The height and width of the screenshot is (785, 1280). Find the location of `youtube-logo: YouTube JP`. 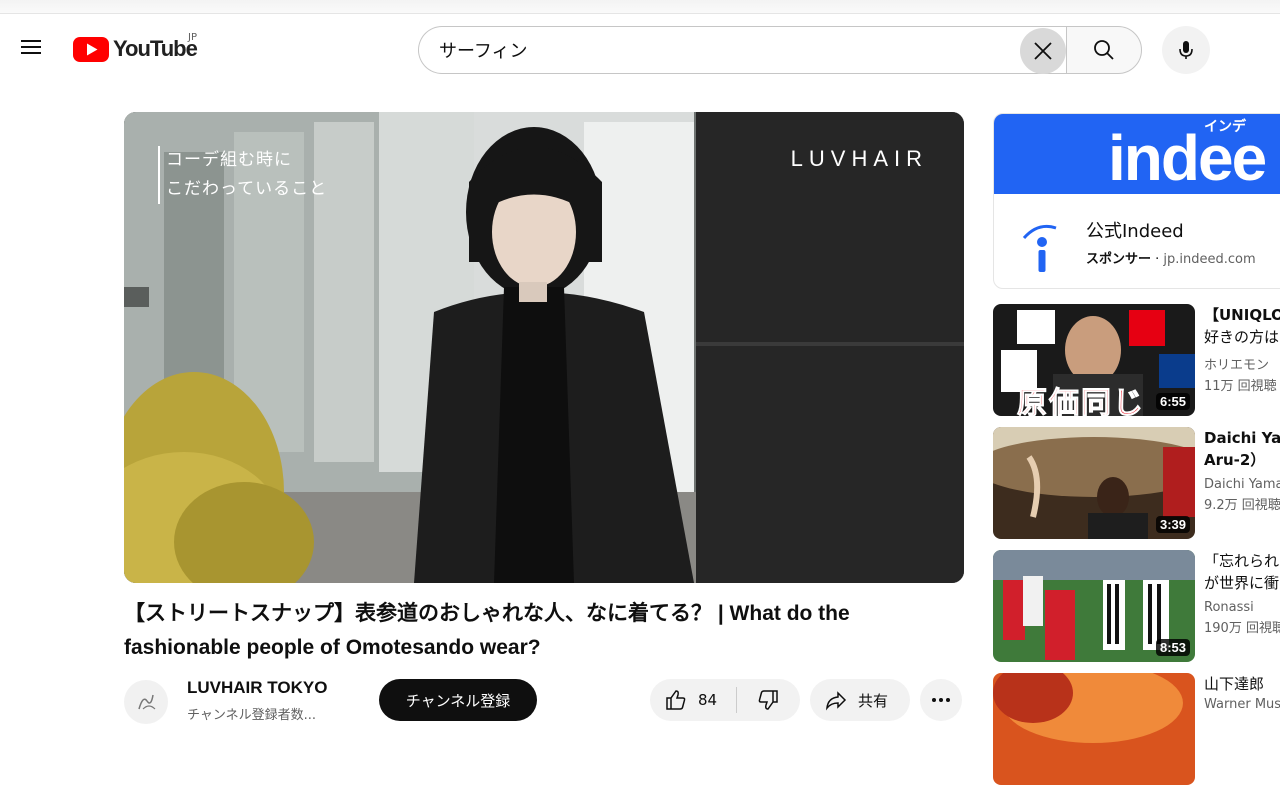

youtube-logo: YouTube JP is located at coordinates (135, 47).